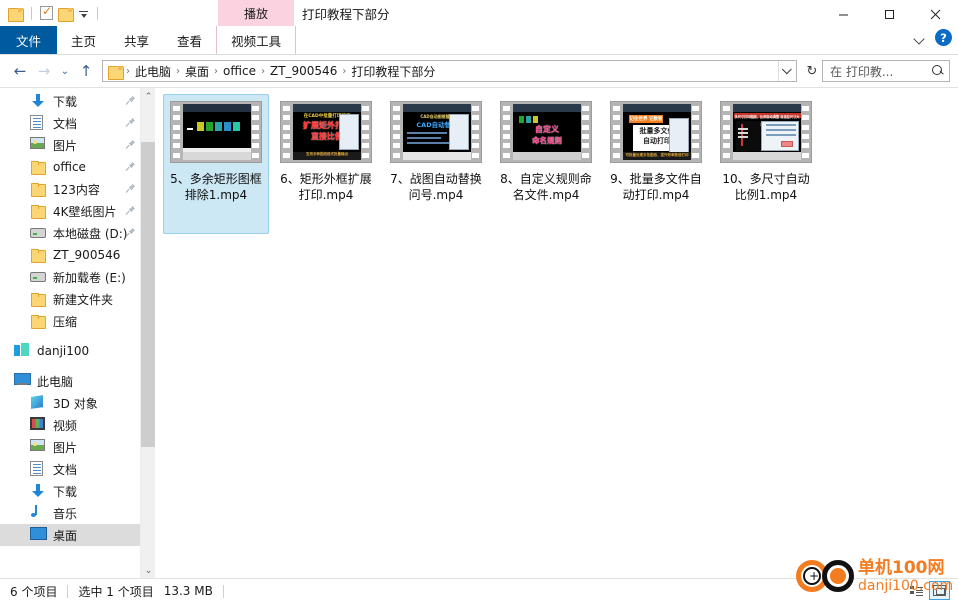  I want to click on breadcrumb-item-desktop: 桌面, so click(197, 71).